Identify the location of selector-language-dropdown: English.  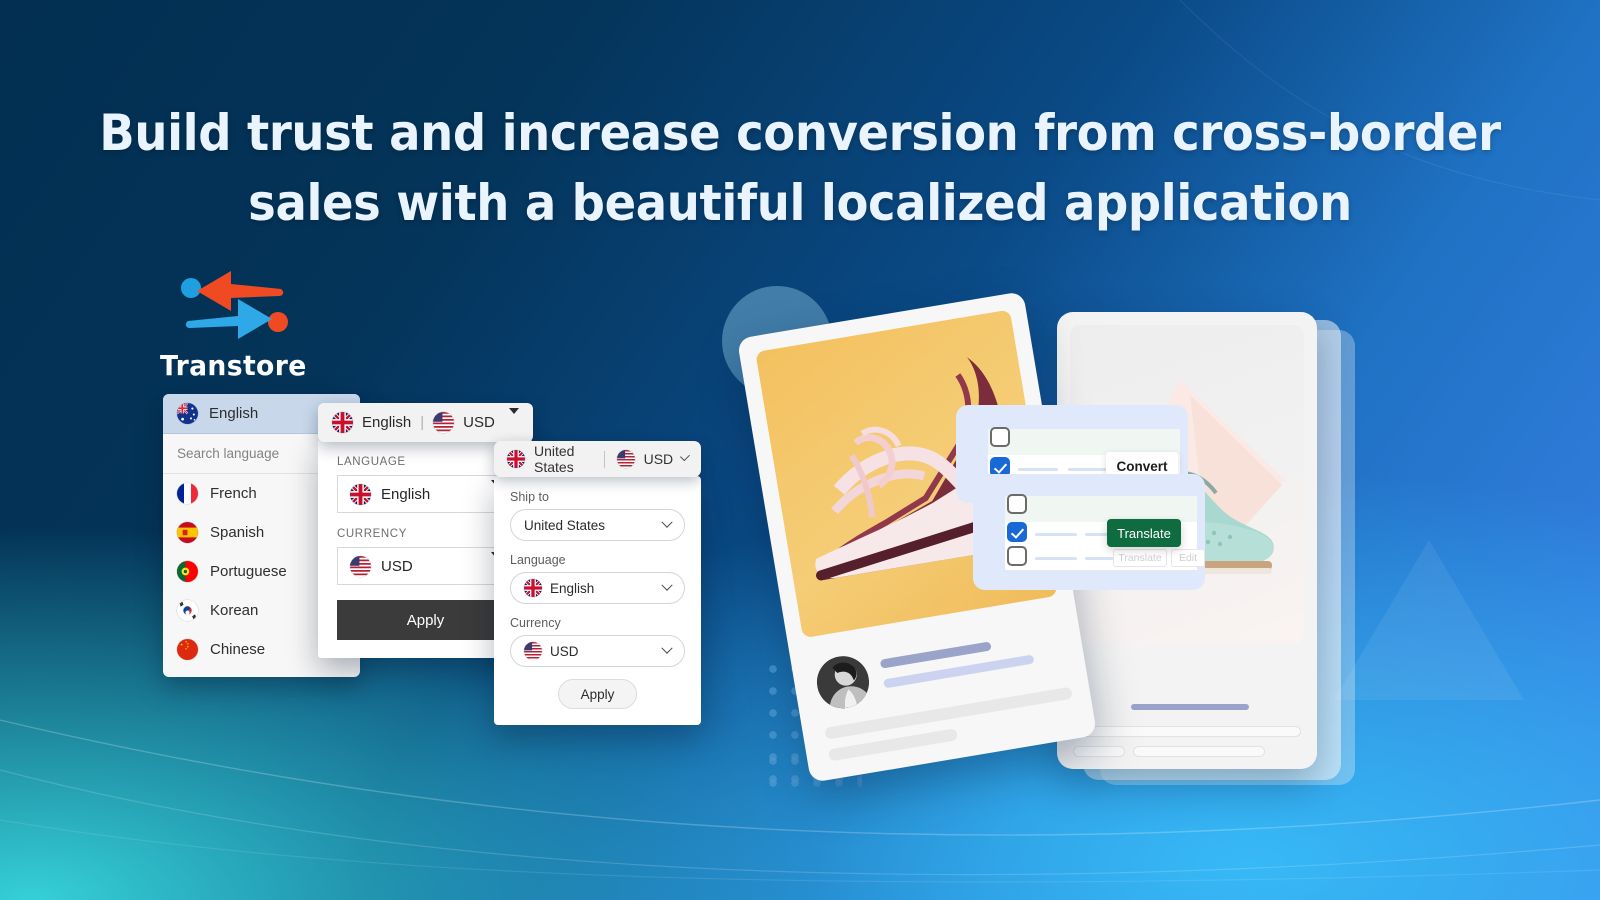
(425, 494).